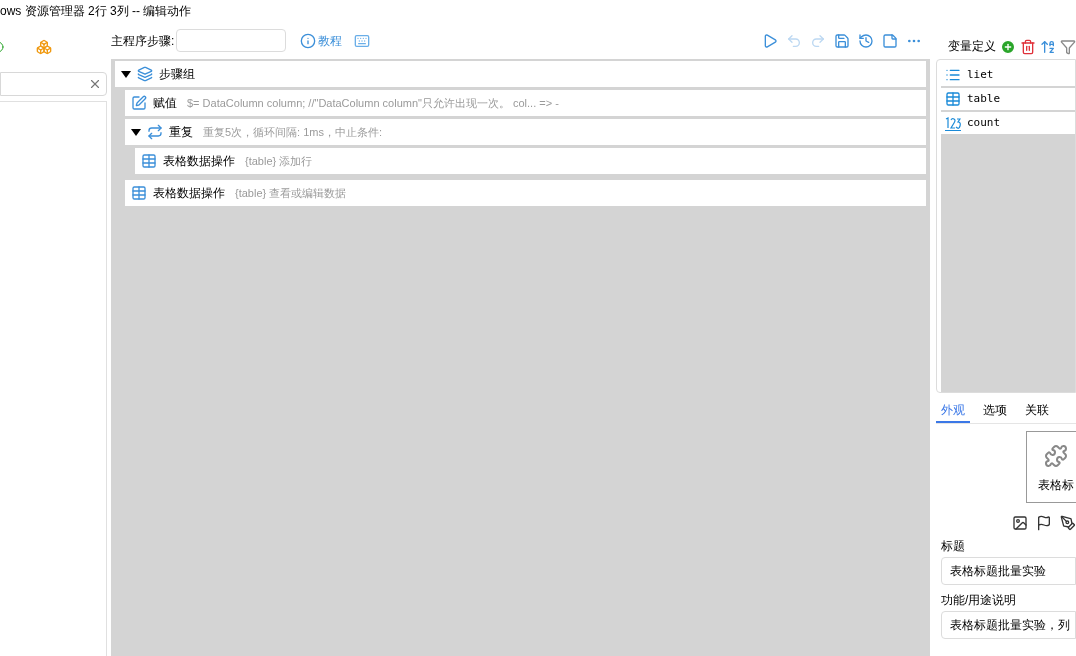 The height and width of the screenshot is (656, 1076). What do you see at coordinates (291, 193) in the screenshot?
I see `step-detail: {table} 查看或编辑数据` at bounding box center [291, 193].